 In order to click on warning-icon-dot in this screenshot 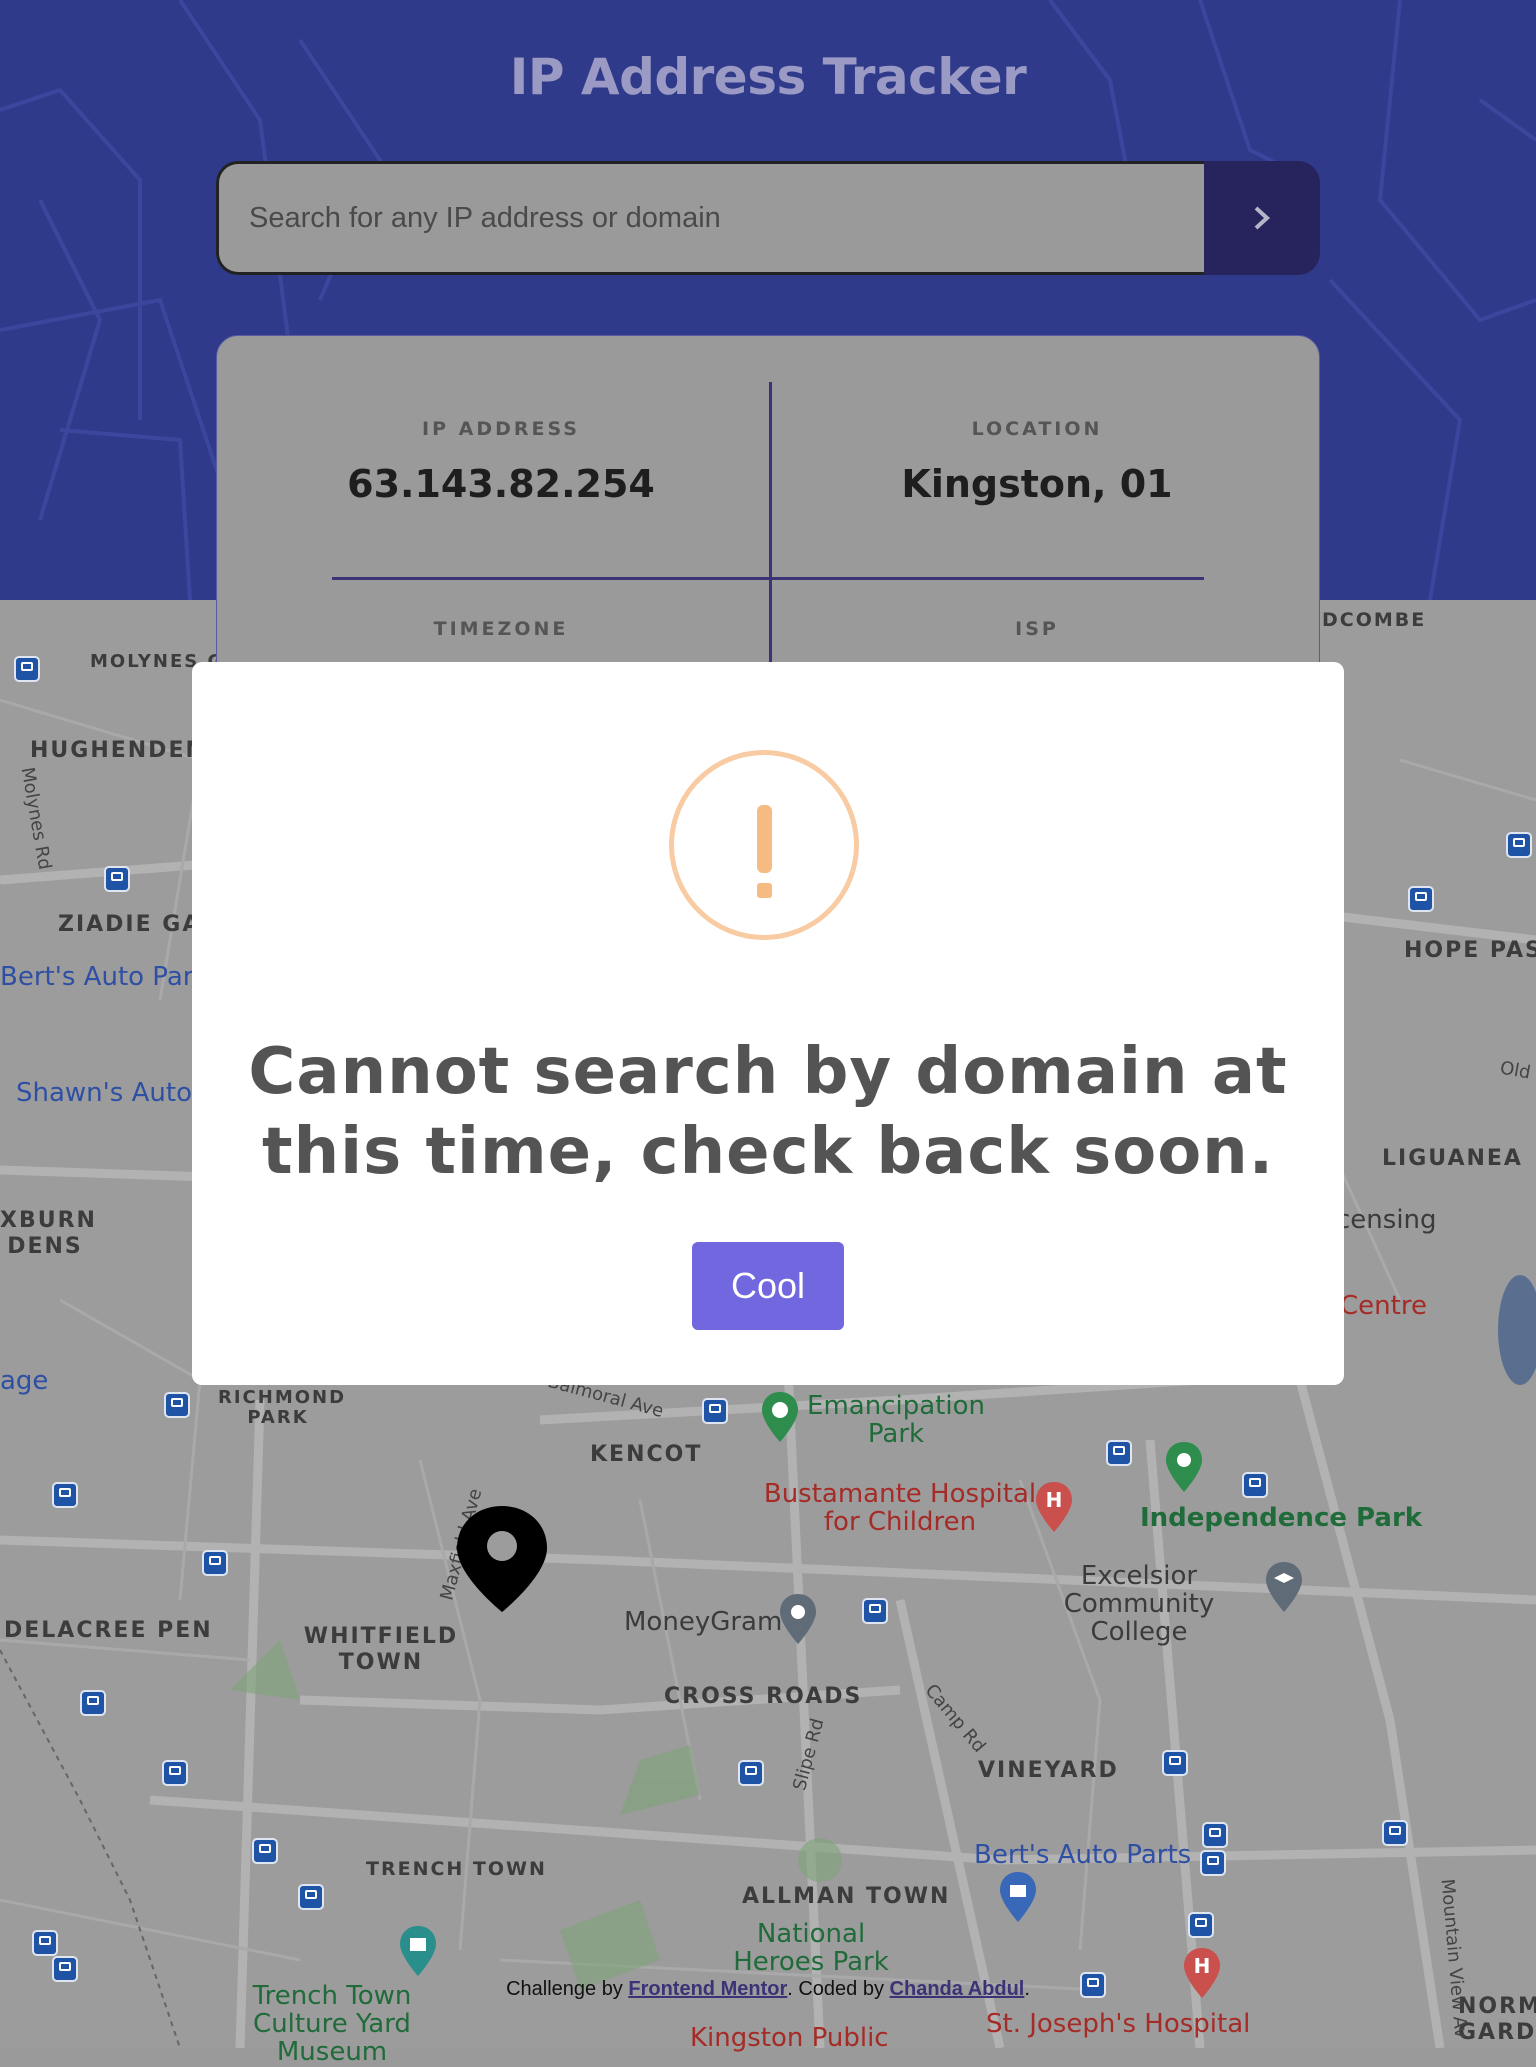, I will do `click(764, 890)`.